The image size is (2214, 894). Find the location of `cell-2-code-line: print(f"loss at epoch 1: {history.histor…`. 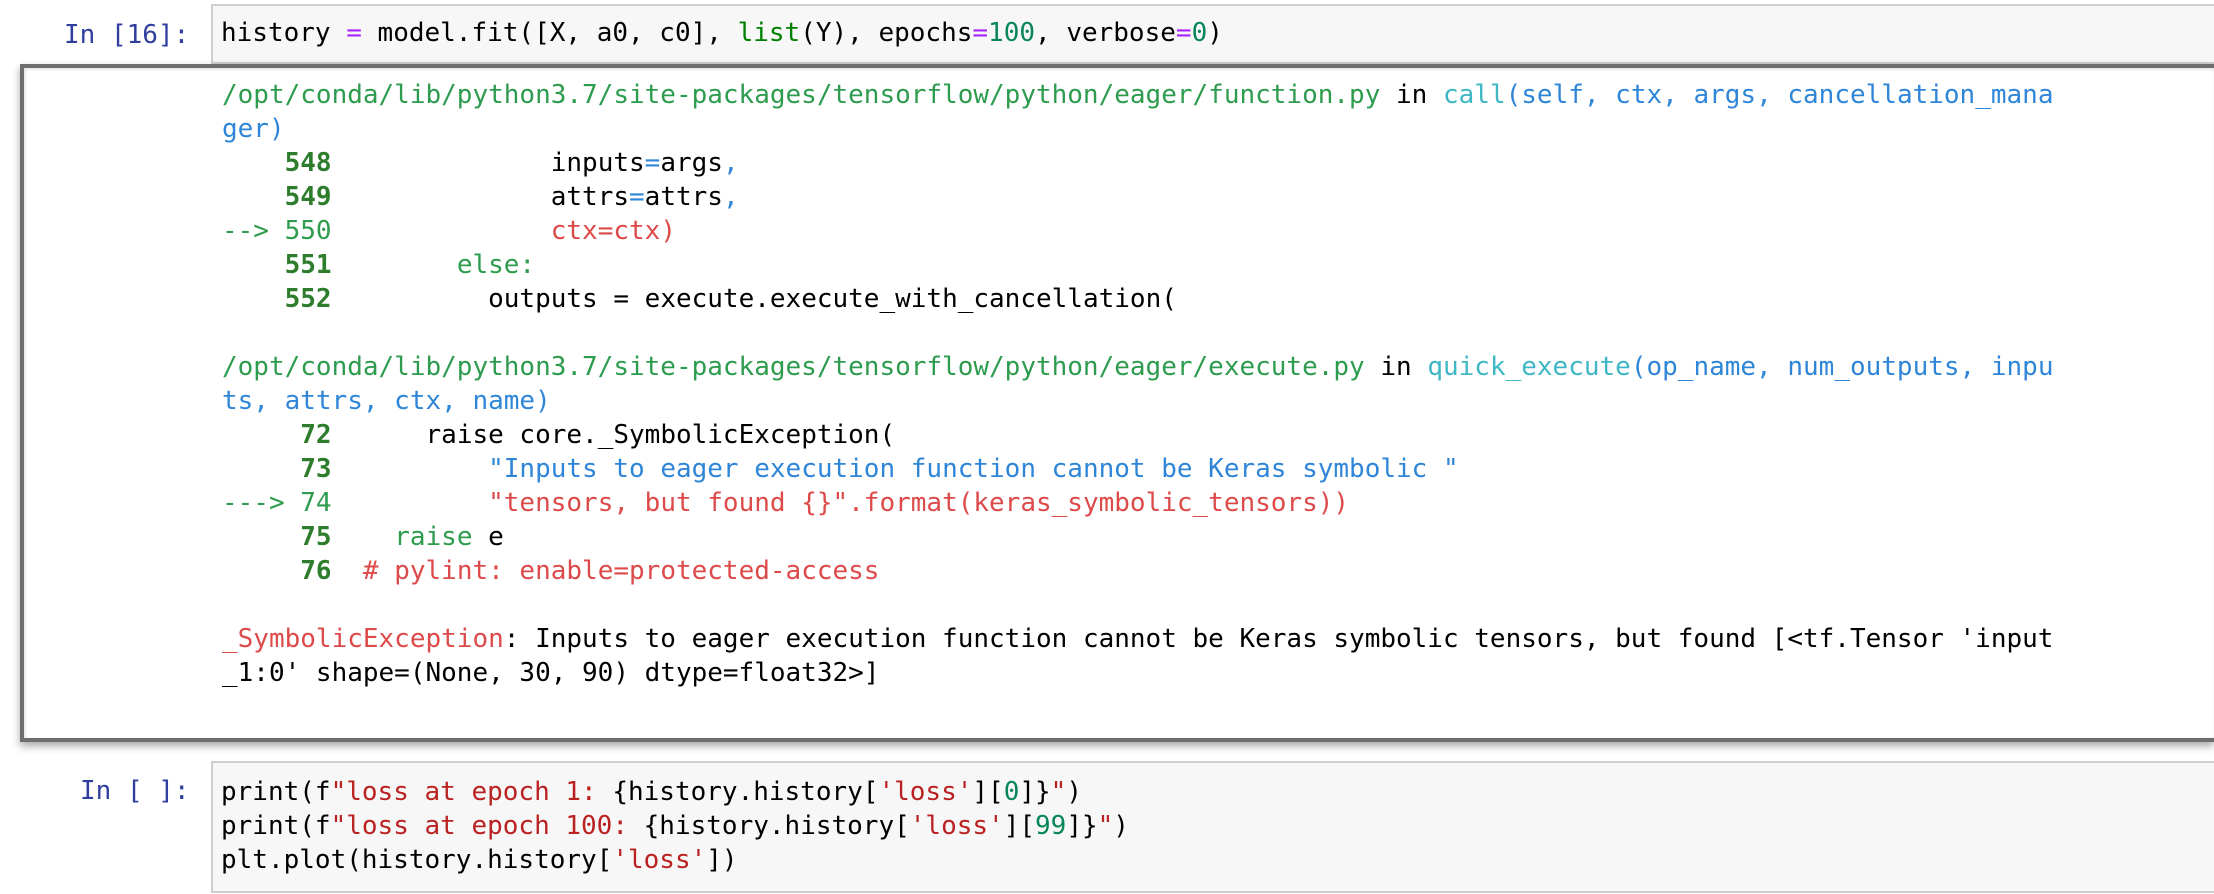

cell-2-code-line: print(f"loss at epoch 1: {history.histor… is located at coordinates (651, 792).